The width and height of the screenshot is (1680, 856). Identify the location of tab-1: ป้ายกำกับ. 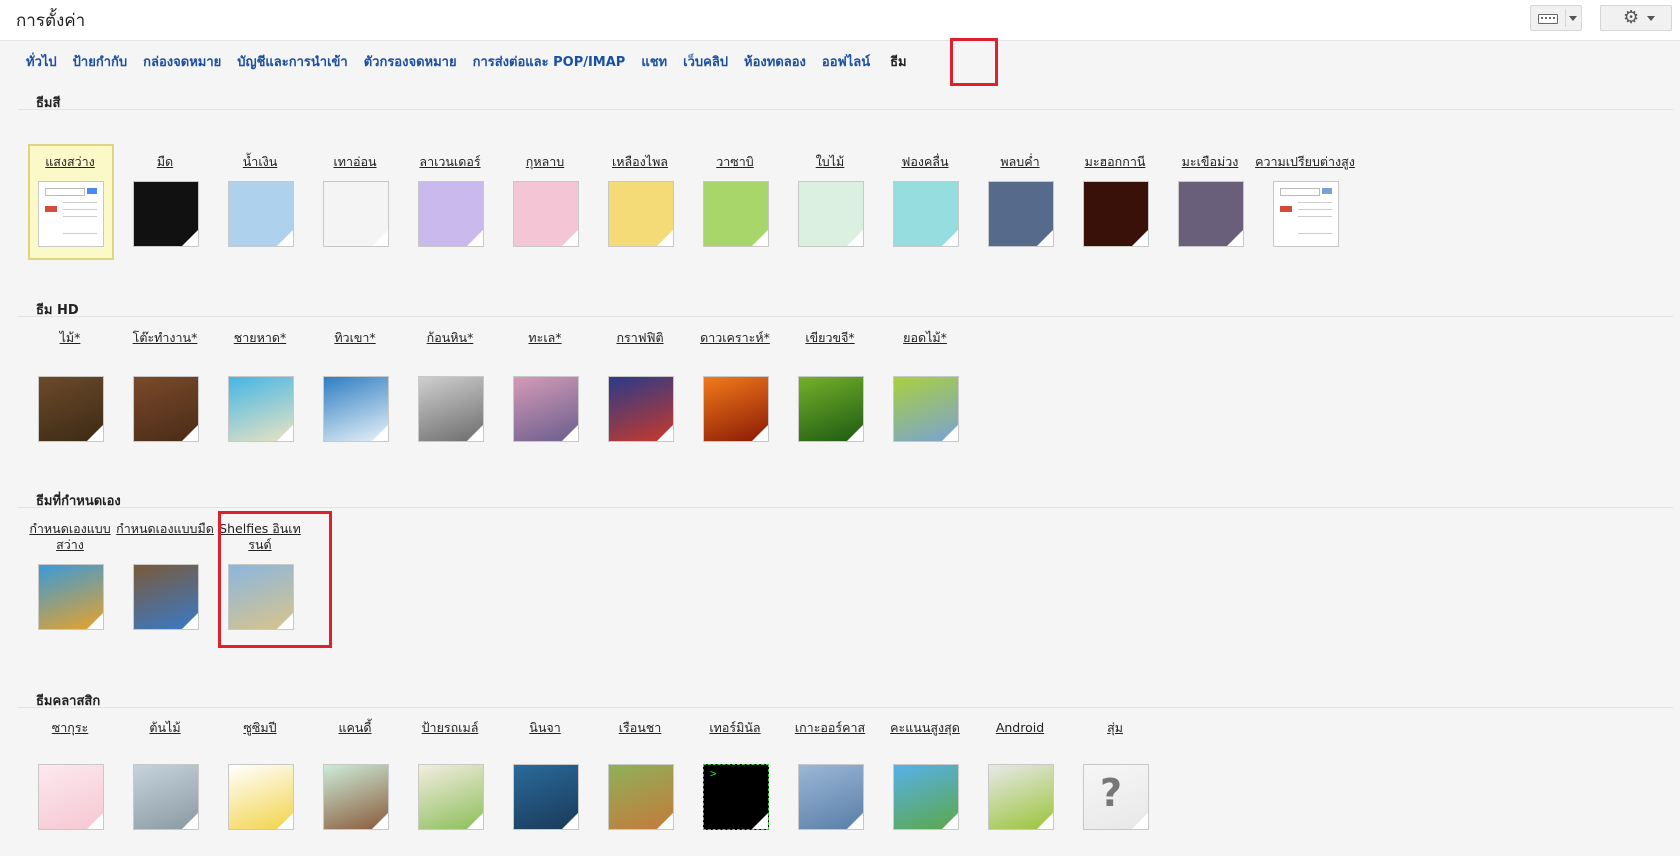
(100, 63).